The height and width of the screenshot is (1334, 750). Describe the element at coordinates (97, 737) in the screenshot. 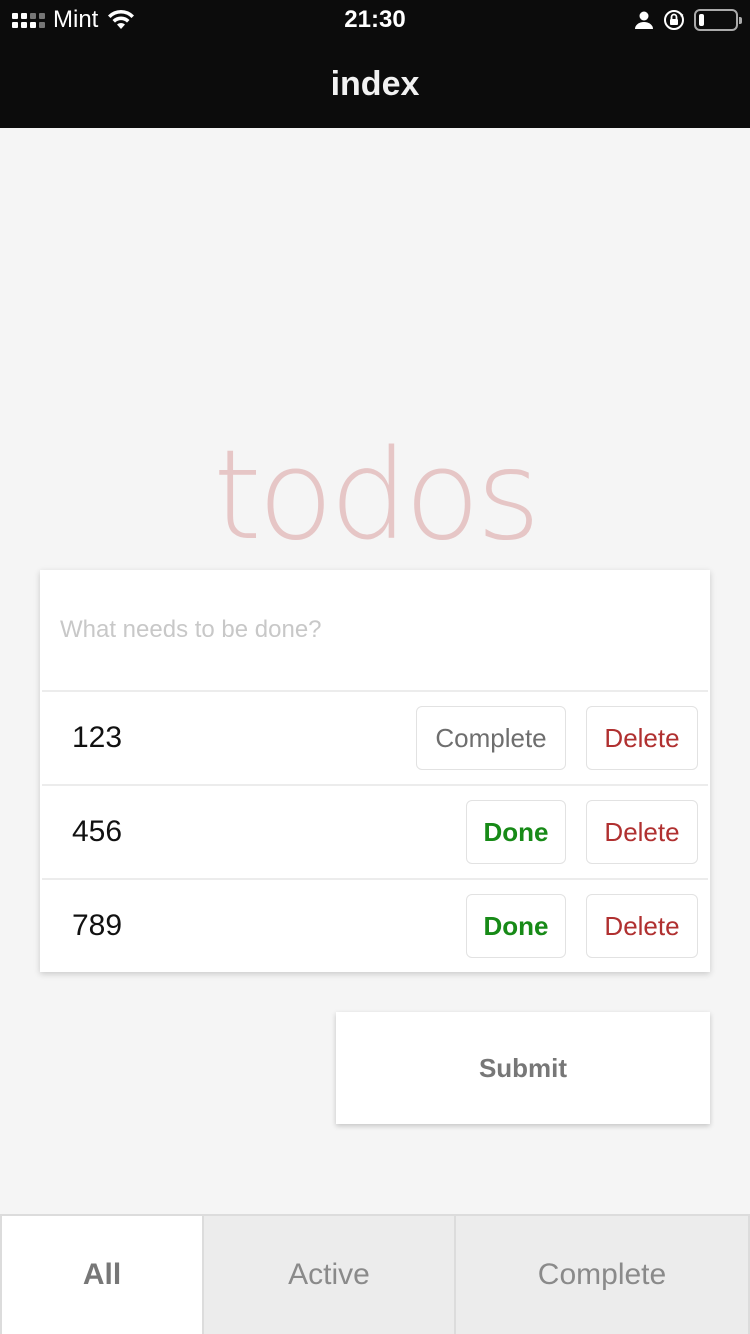

I see `todo-item-text: 123` at that location.